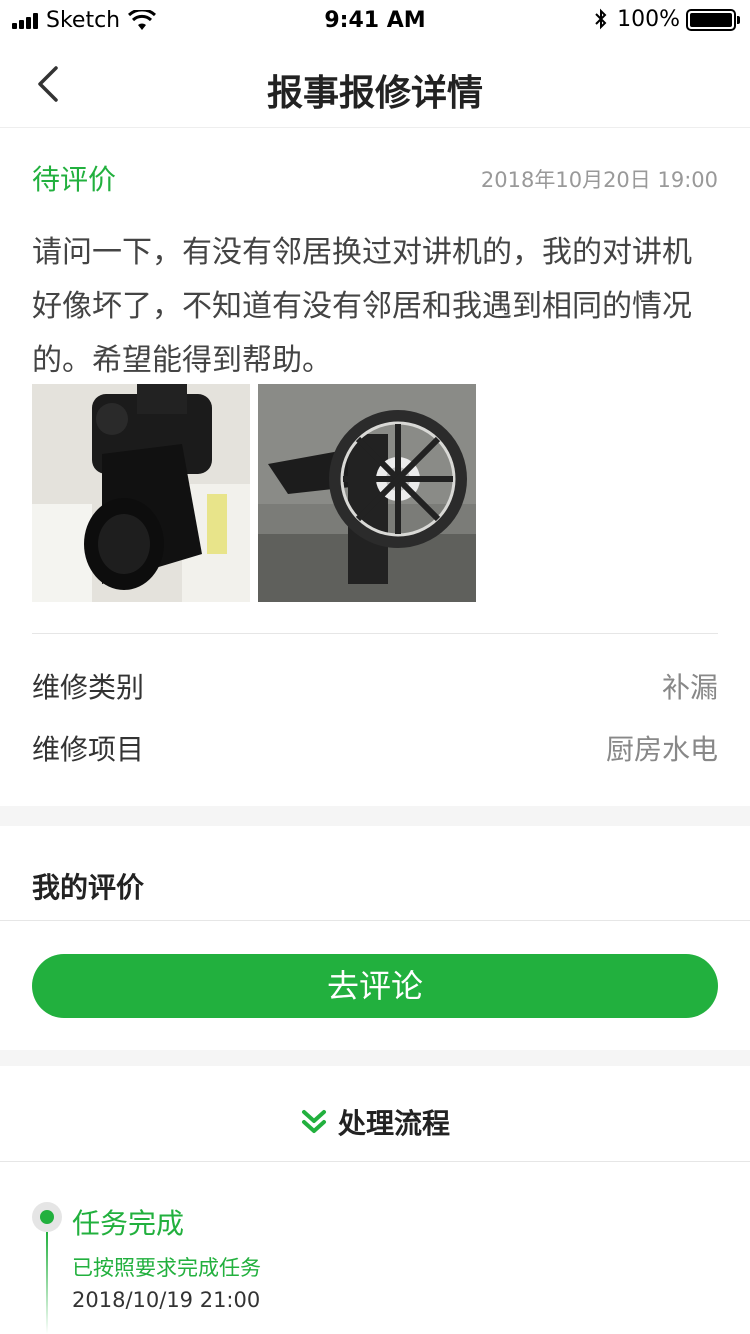 Image resolution: width=750 pixels, height=1334 pixels. I want to click on review-title: 我的评价, so click(88, 887).